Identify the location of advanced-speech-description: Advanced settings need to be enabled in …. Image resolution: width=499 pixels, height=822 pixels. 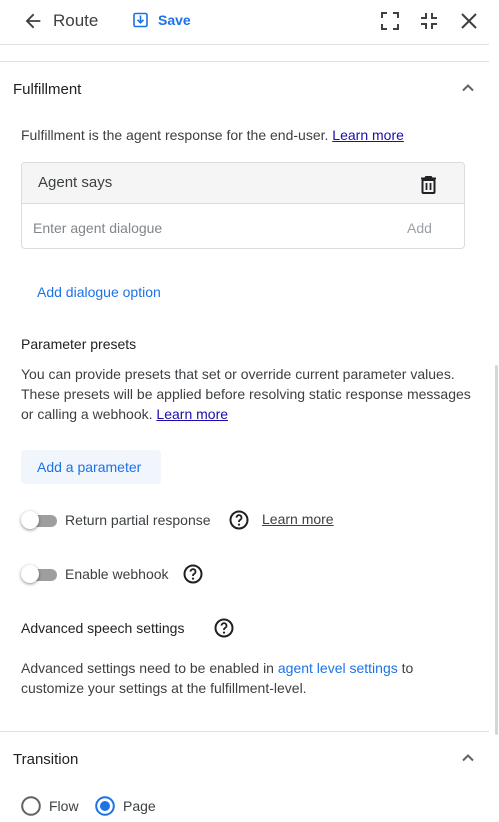
(246, 678).